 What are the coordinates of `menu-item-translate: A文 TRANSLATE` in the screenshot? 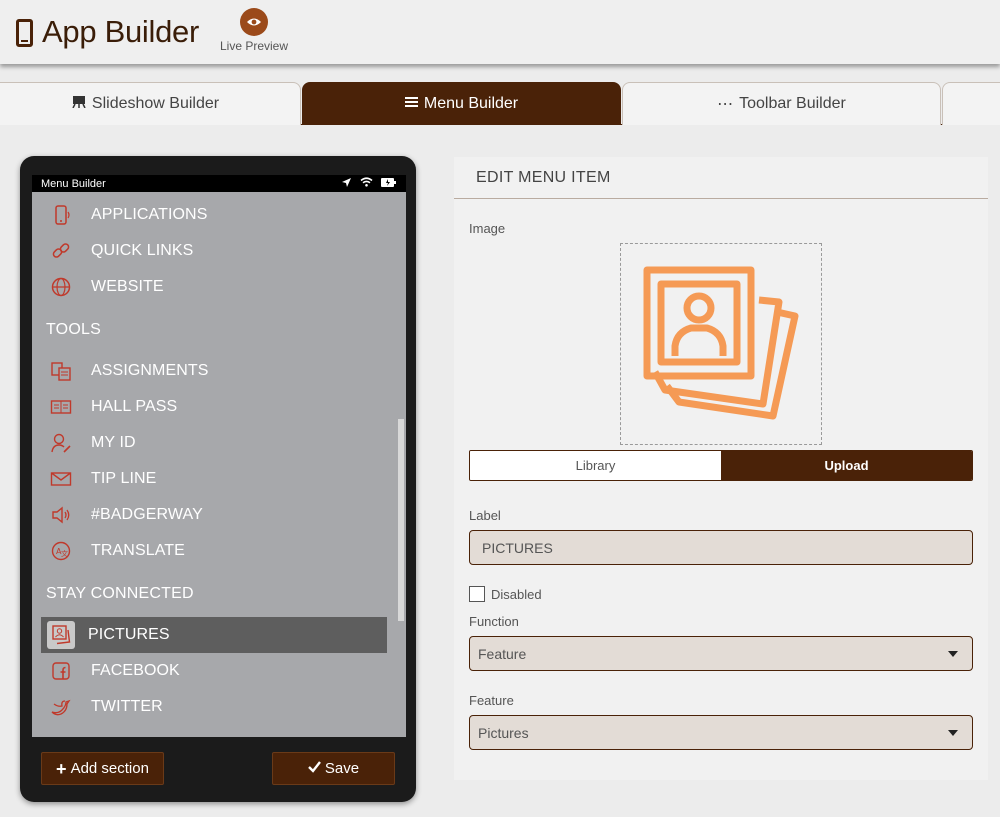 It's located at (214, 551).